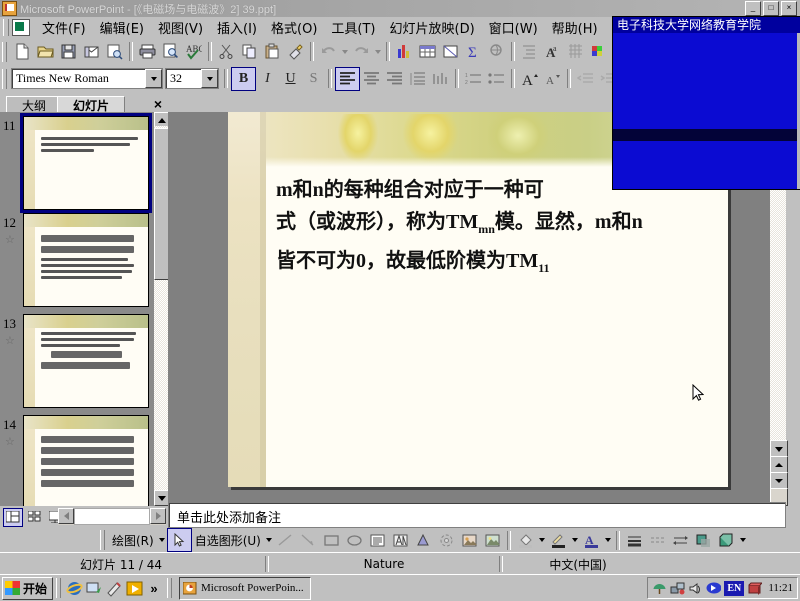 This screenshot has width=800, height=601. What do you see at coordinates (347, 78) in the screenshot?
I see `align-left-icon` at bounding box center [347, 78].